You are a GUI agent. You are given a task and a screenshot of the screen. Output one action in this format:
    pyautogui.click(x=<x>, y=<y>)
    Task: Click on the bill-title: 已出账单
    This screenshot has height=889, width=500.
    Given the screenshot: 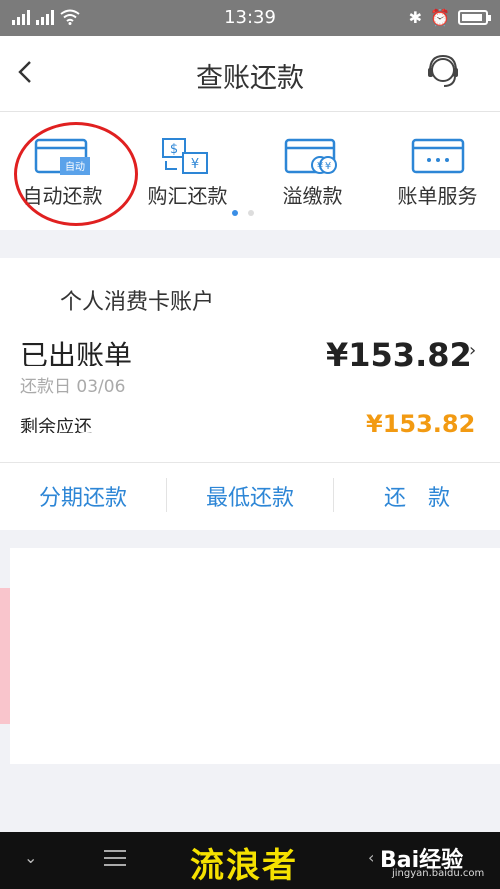 What is the action you would take?
    pyautogui.click(x=76, y=350)
    